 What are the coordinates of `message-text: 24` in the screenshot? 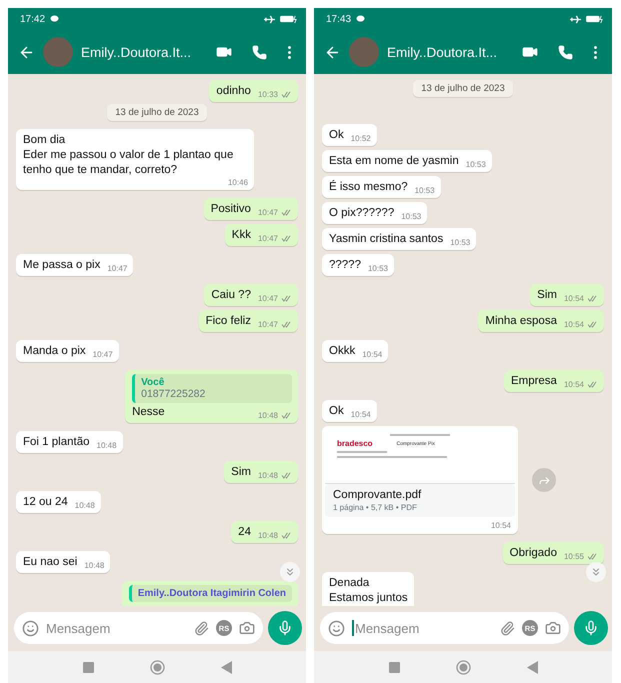 It's located at (244, 532).